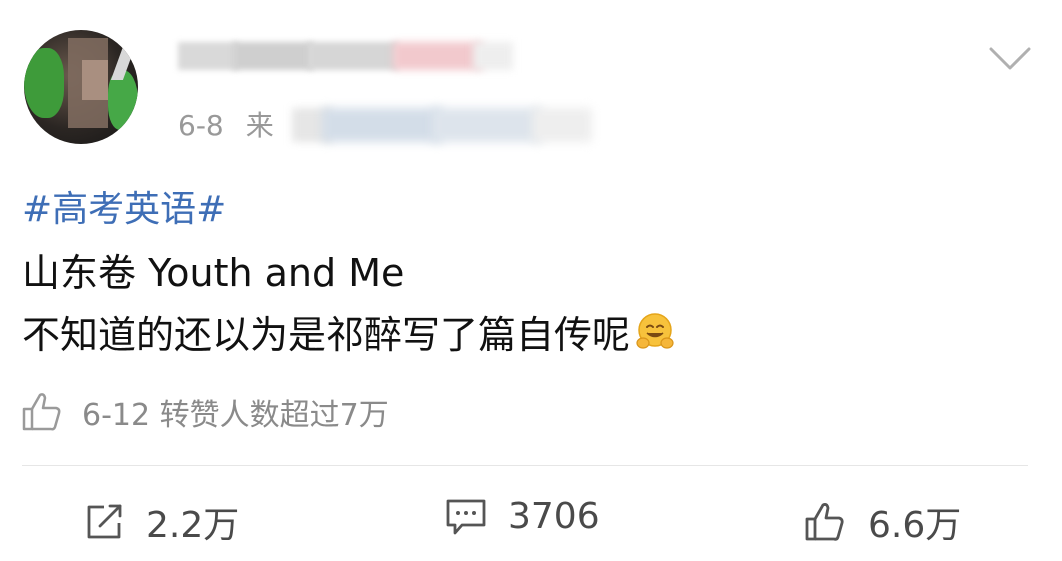  What do you see at coordinates (655, 330) in the screenshot?
I see `hugging-face-emoji` at bounding box center [655, 330].